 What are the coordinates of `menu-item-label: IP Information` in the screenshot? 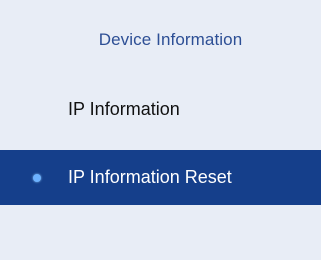 It's located at (124, 108).